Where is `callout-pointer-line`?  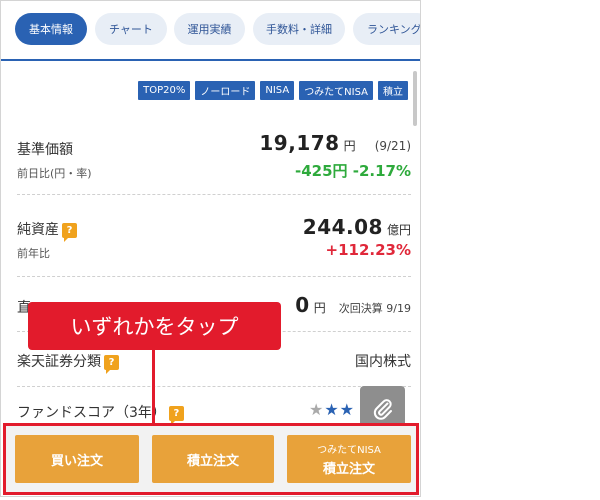
callout-pointer-line is located at coordinates (153, 387).